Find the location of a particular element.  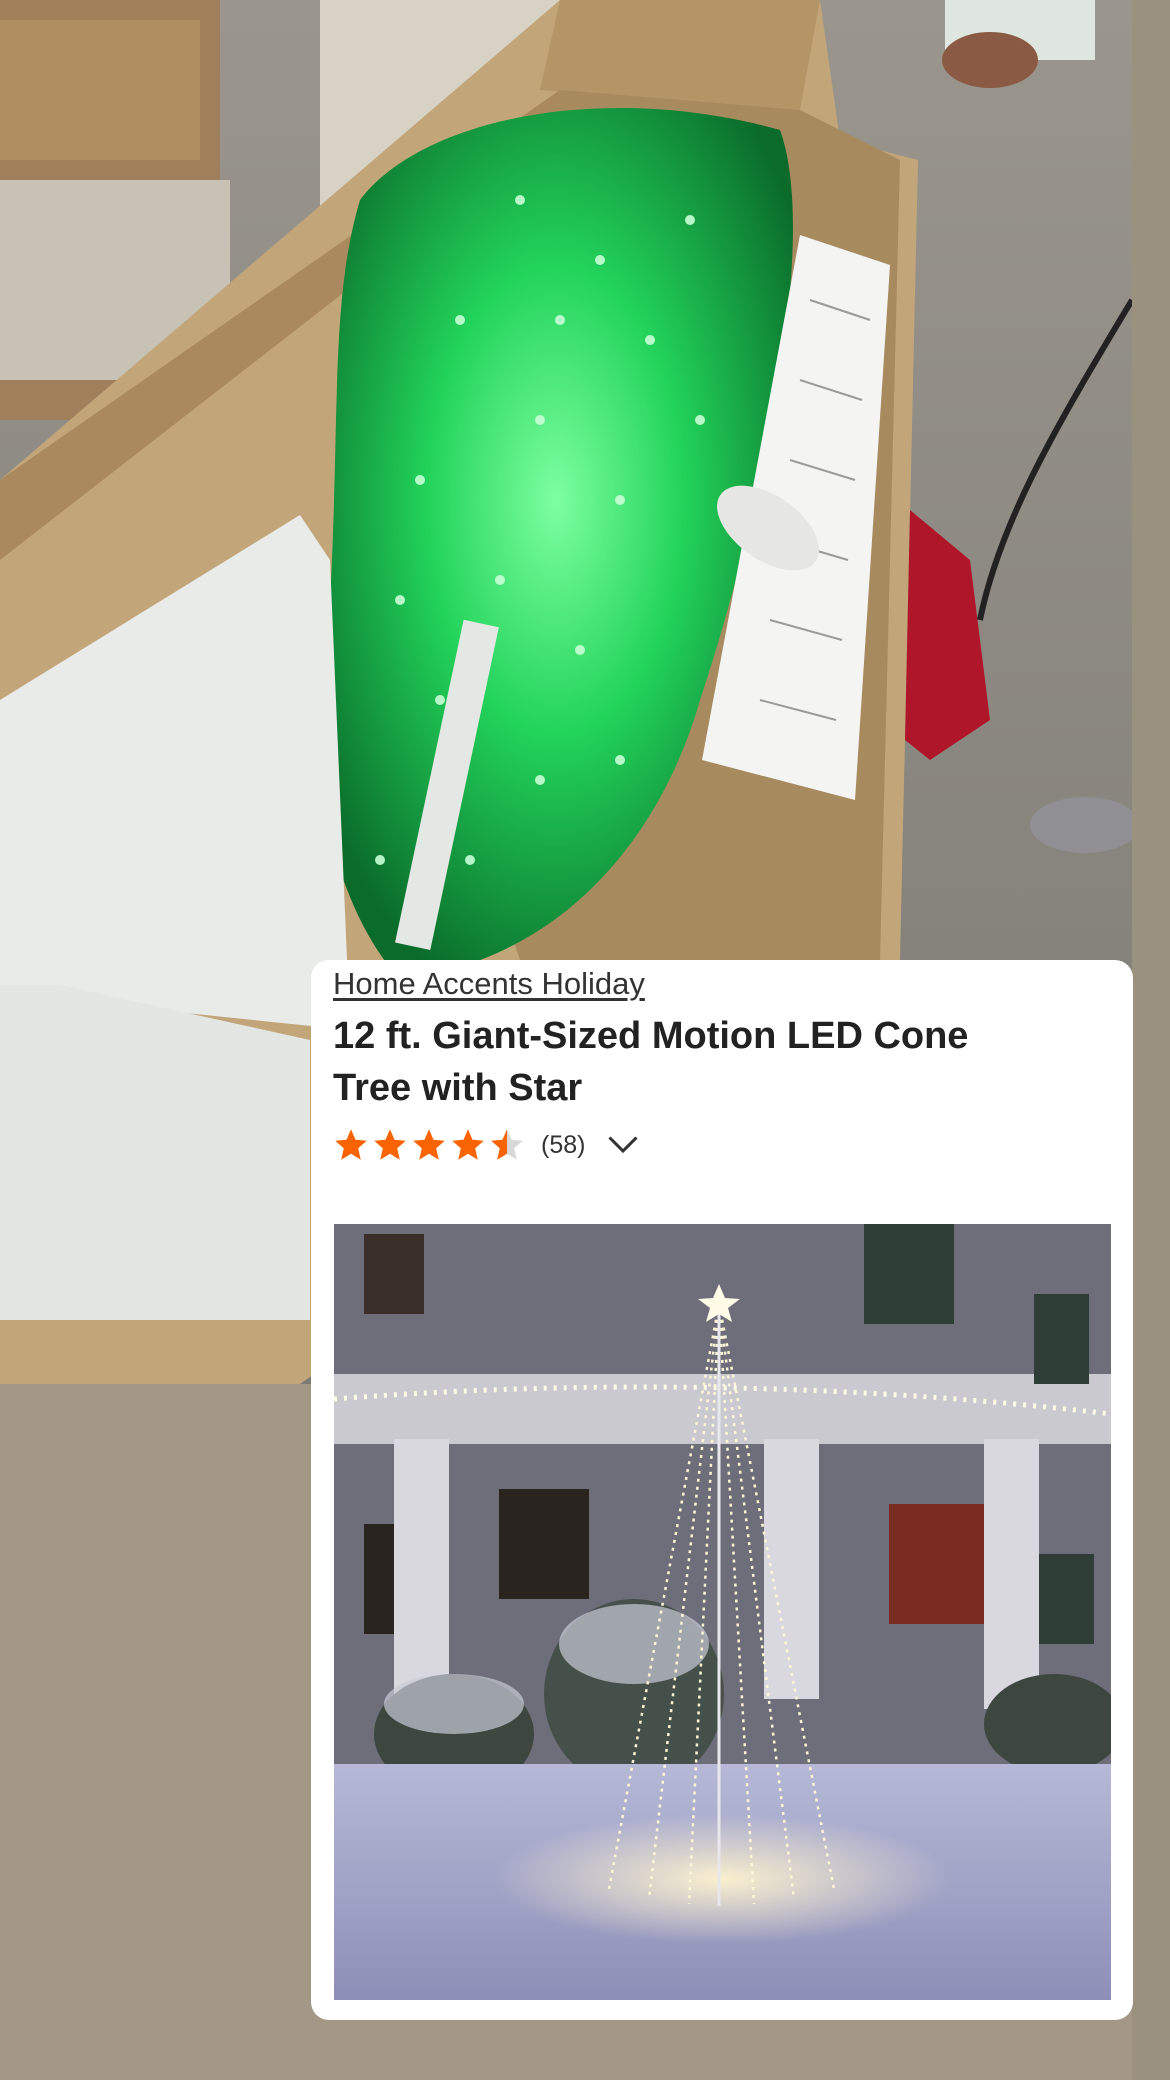

brand-link: Home Accents Holiday is located at coordinates (489, 984).